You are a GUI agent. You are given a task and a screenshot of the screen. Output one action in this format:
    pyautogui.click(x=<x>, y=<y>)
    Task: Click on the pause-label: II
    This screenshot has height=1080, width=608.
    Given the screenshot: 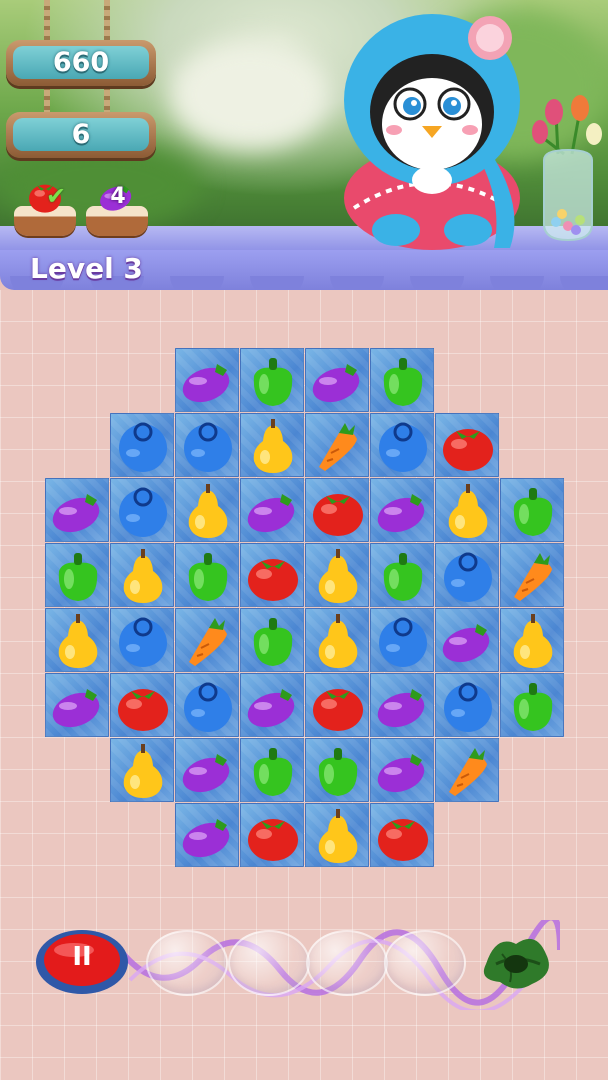 What is the action you would take?
    pyautogui.click(x=82, y=957)
    